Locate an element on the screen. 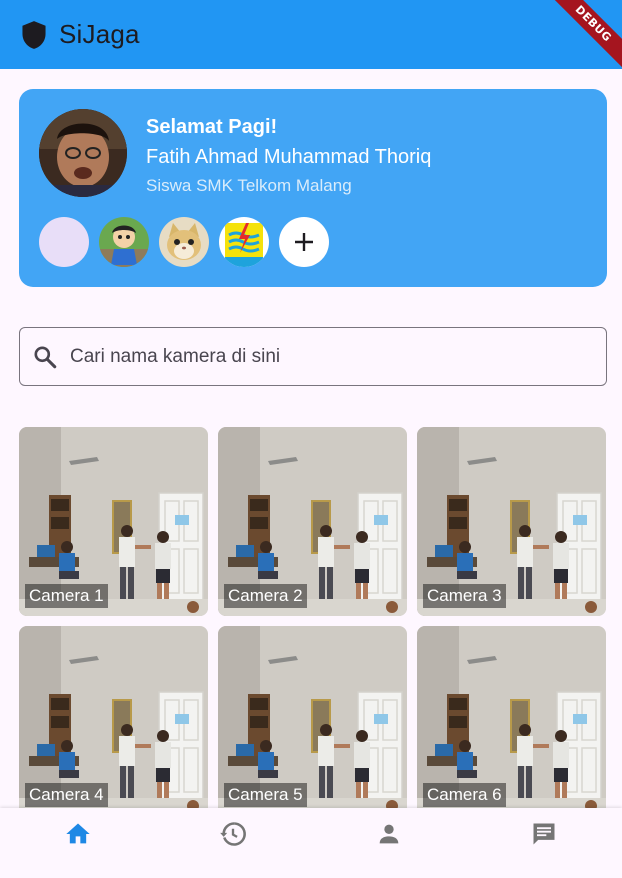 The image size is (622, 878). add-contact-button is located at coordinates (304, 242).